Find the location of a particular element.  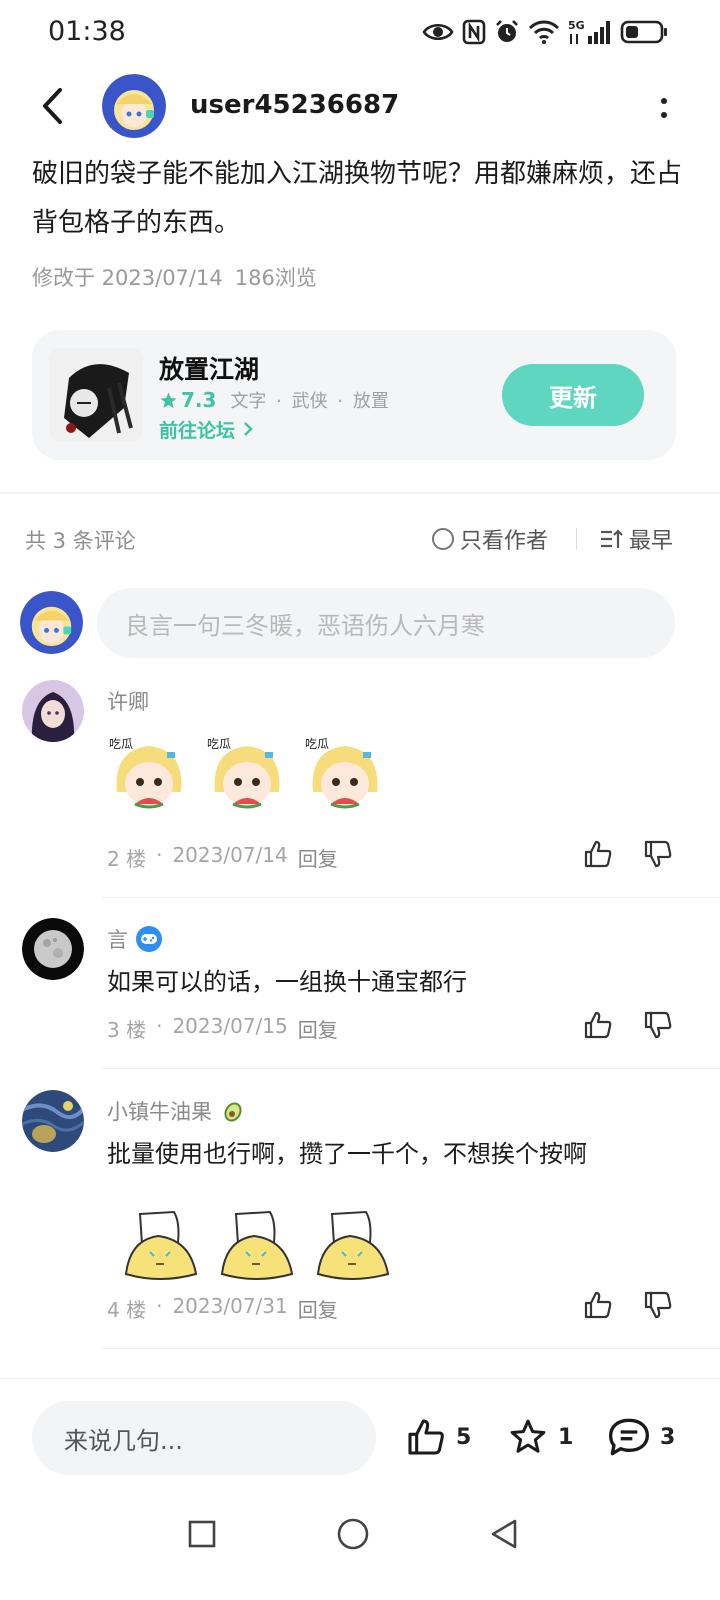

game-rating-value: 7.3 is located at coordinates (199, 400).